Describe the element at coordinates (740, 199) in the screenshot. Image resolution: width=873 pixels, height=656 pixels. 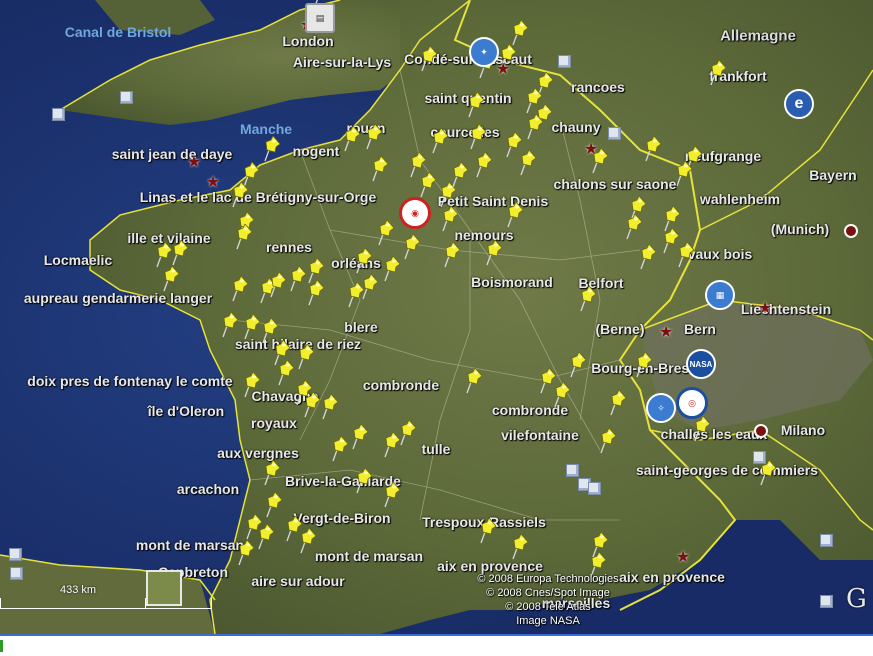
I see `place-label-wahlenheim: wahlenheim` at that location.